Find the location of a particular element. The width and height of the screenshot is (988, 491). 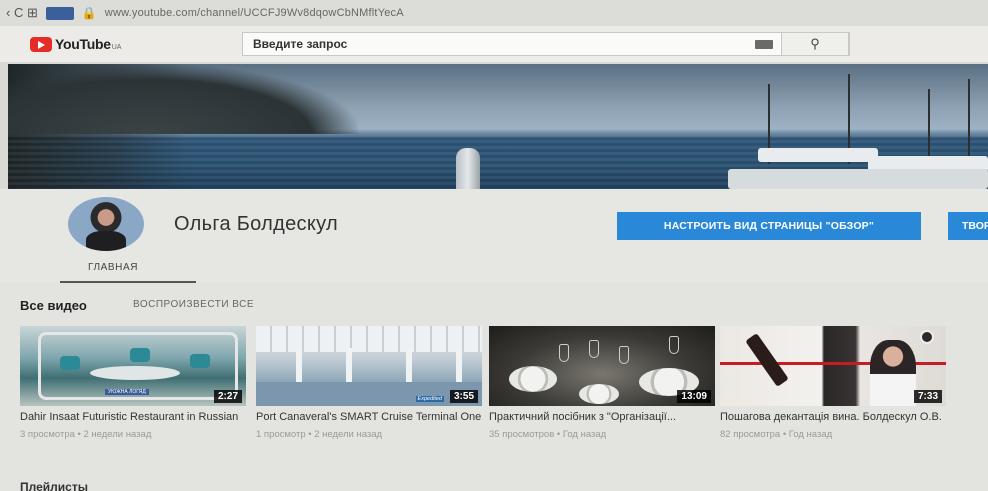

search-button: ⚲ is located at coordinates (815, 44).